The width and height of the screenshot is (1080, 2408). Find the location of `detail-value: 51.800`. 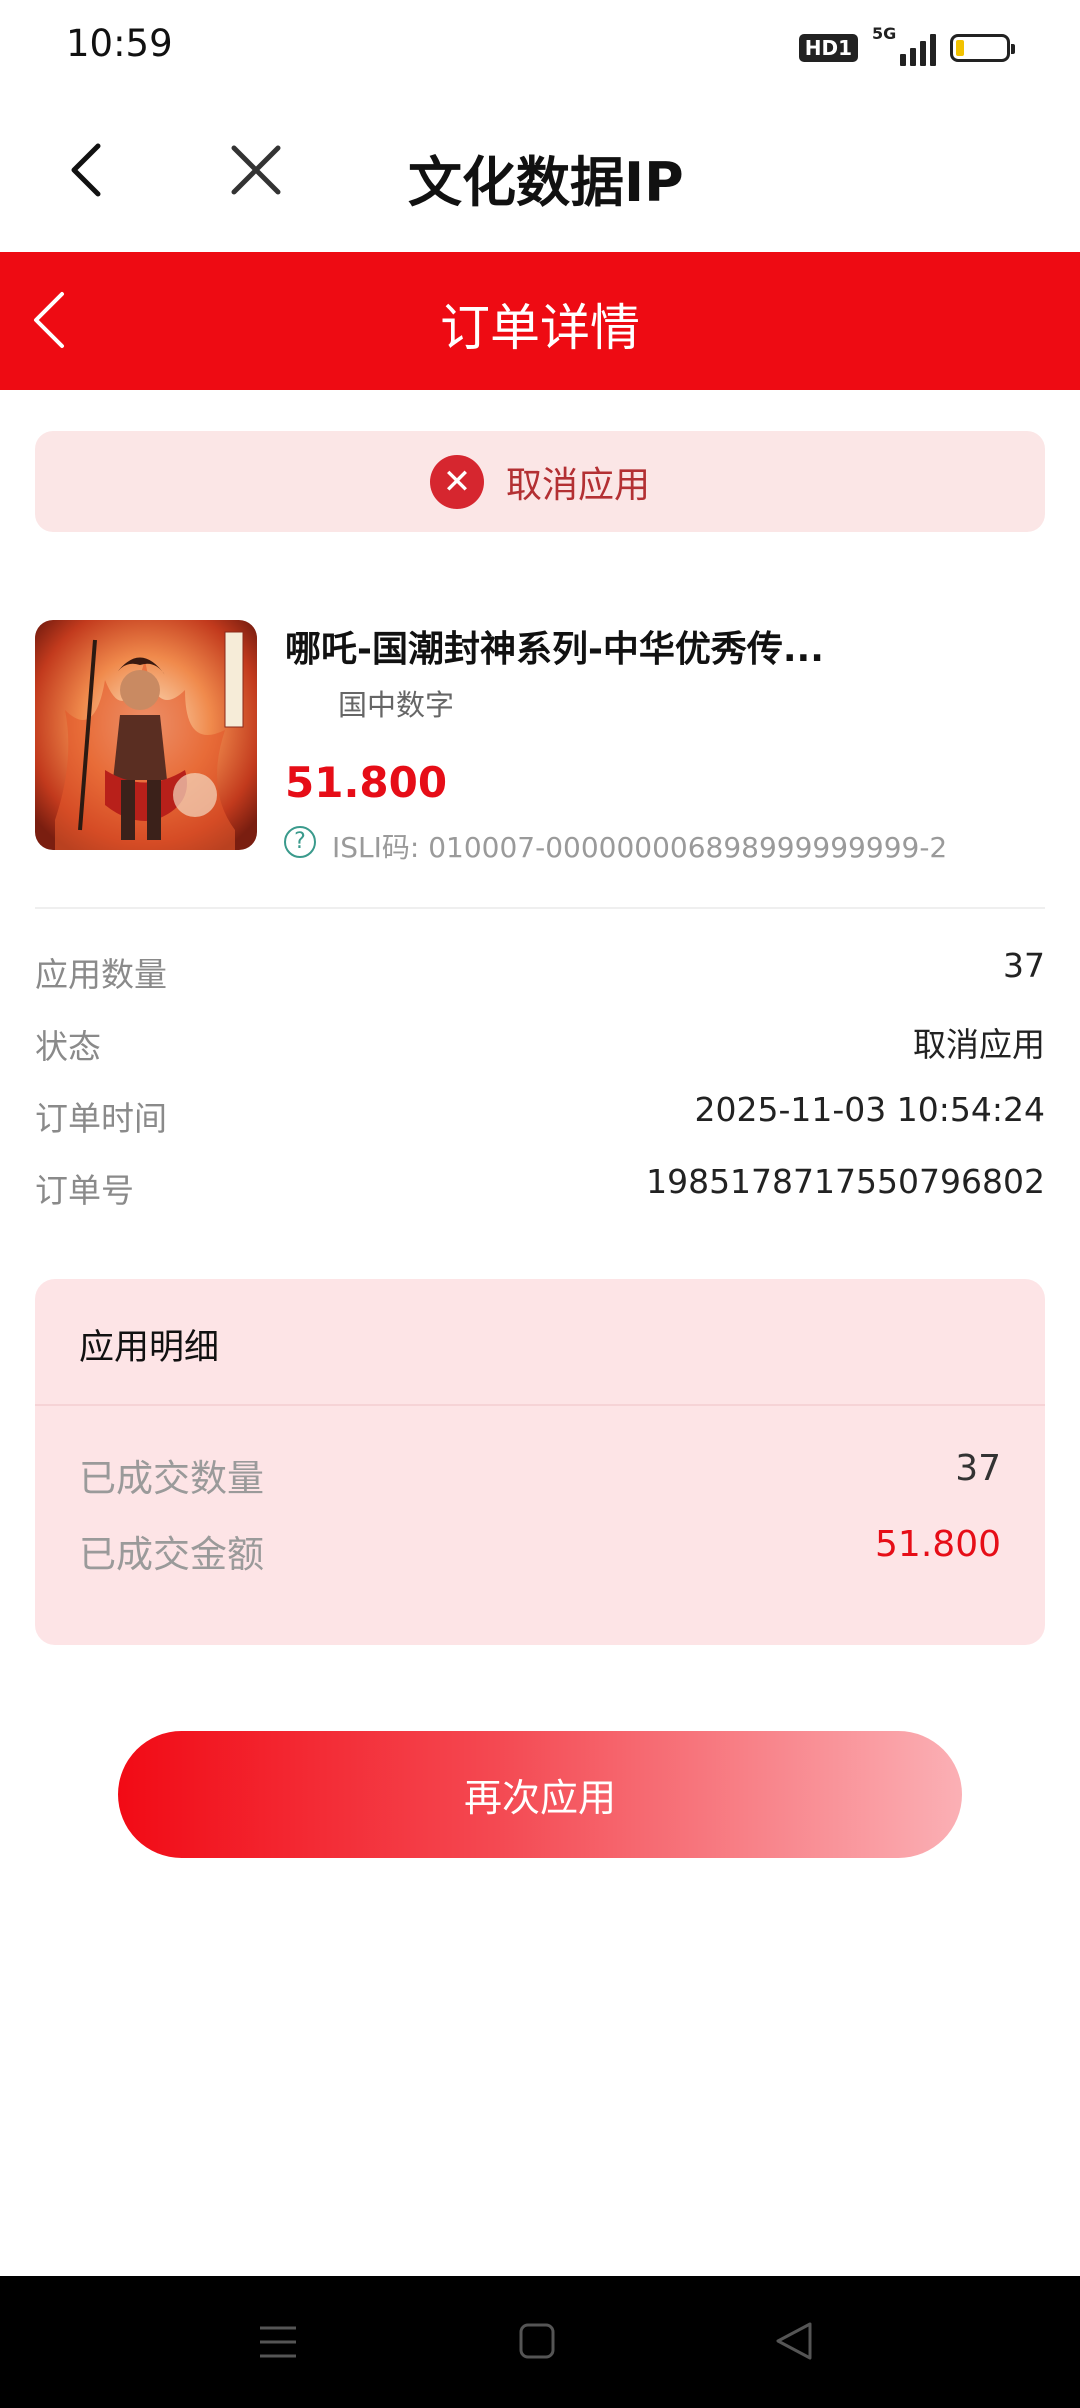

detail-value: 51.800 is located at coordinates (938, 1544).